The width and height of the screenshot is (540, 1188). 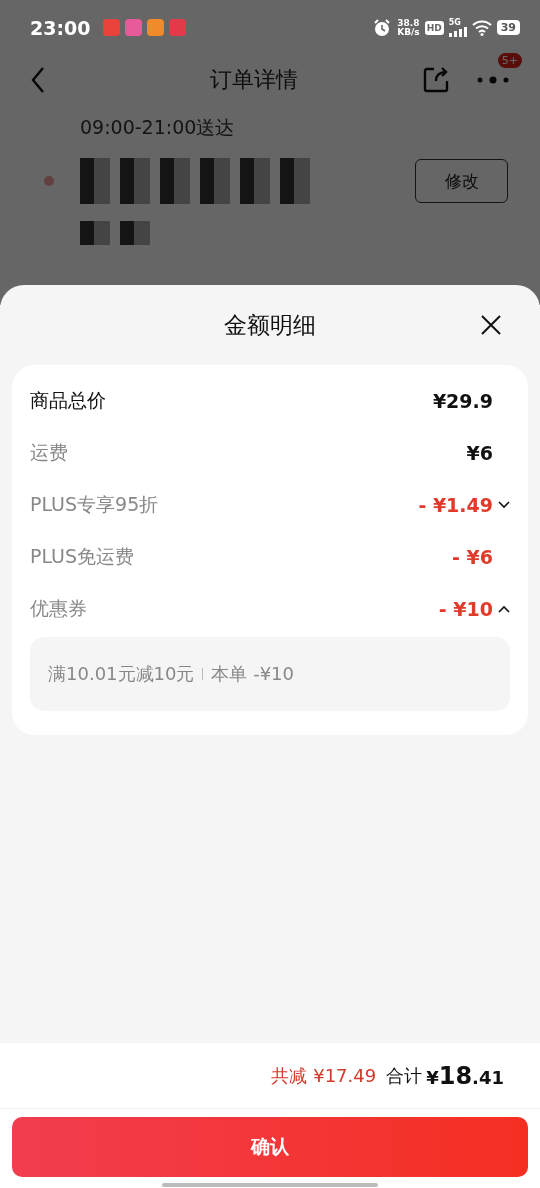 I want to click on network-speed: 38.8, so click(x=408, y=23).